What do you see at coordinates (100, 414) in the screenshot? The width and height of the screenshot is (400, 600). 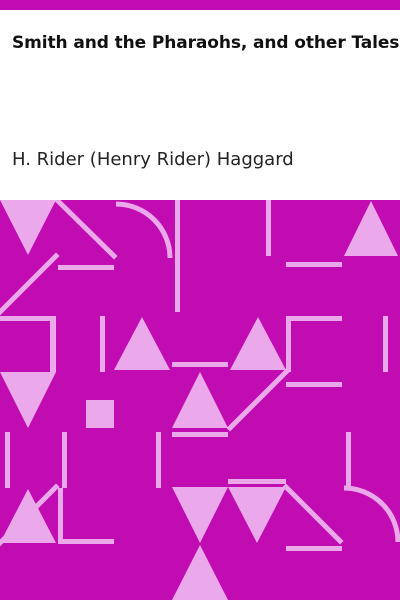 I see `pattern-square` at bounding box center [100, 414].